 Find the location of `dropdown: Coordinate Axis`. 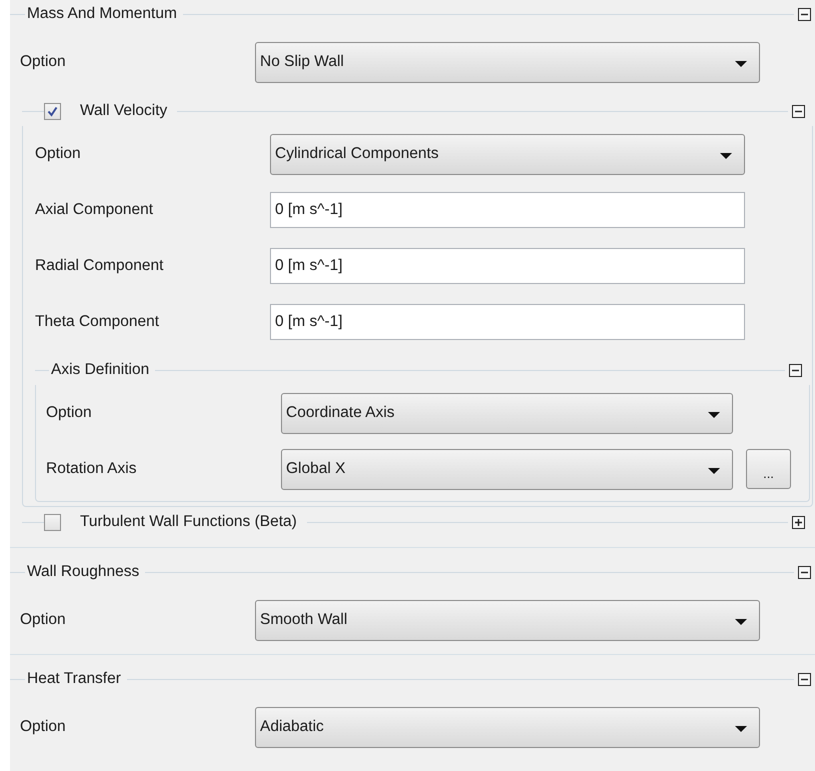

dropdown: Coordinate Axis is located at coordinates (507, 413).